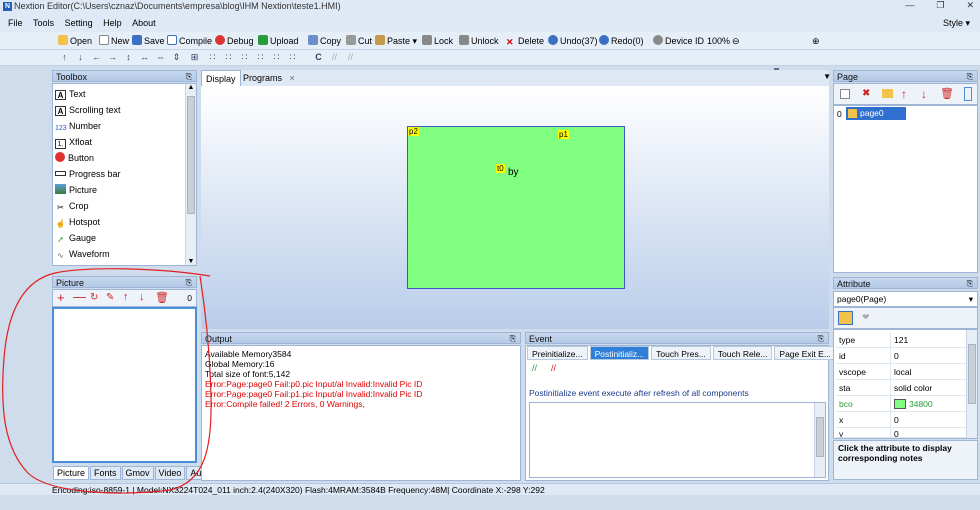 The image size is (980, 510). I want to click on uncomment-lines-icon: //, so click(553, 368).